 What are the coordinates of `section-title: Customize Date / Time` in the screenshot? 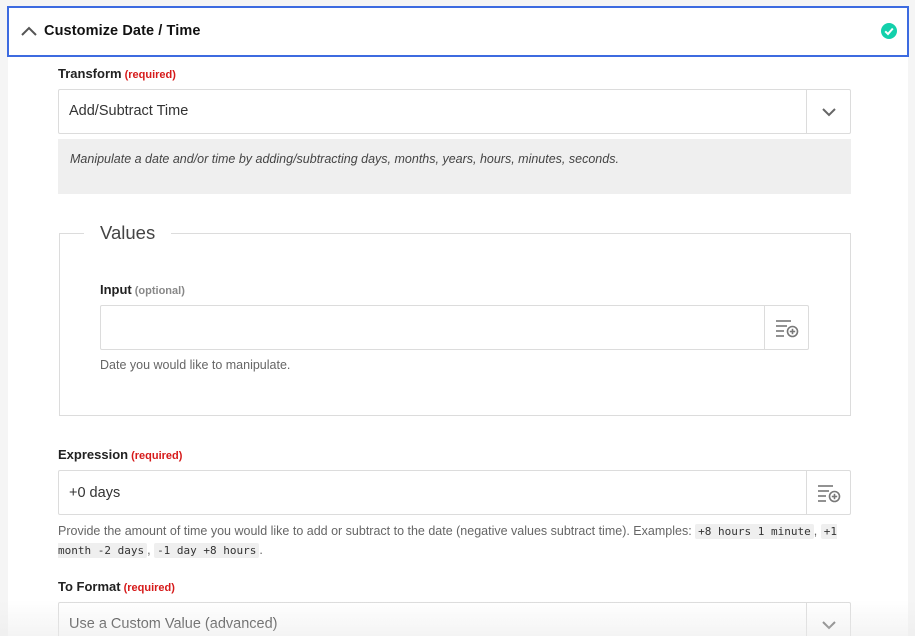 It's located at (122, 31).